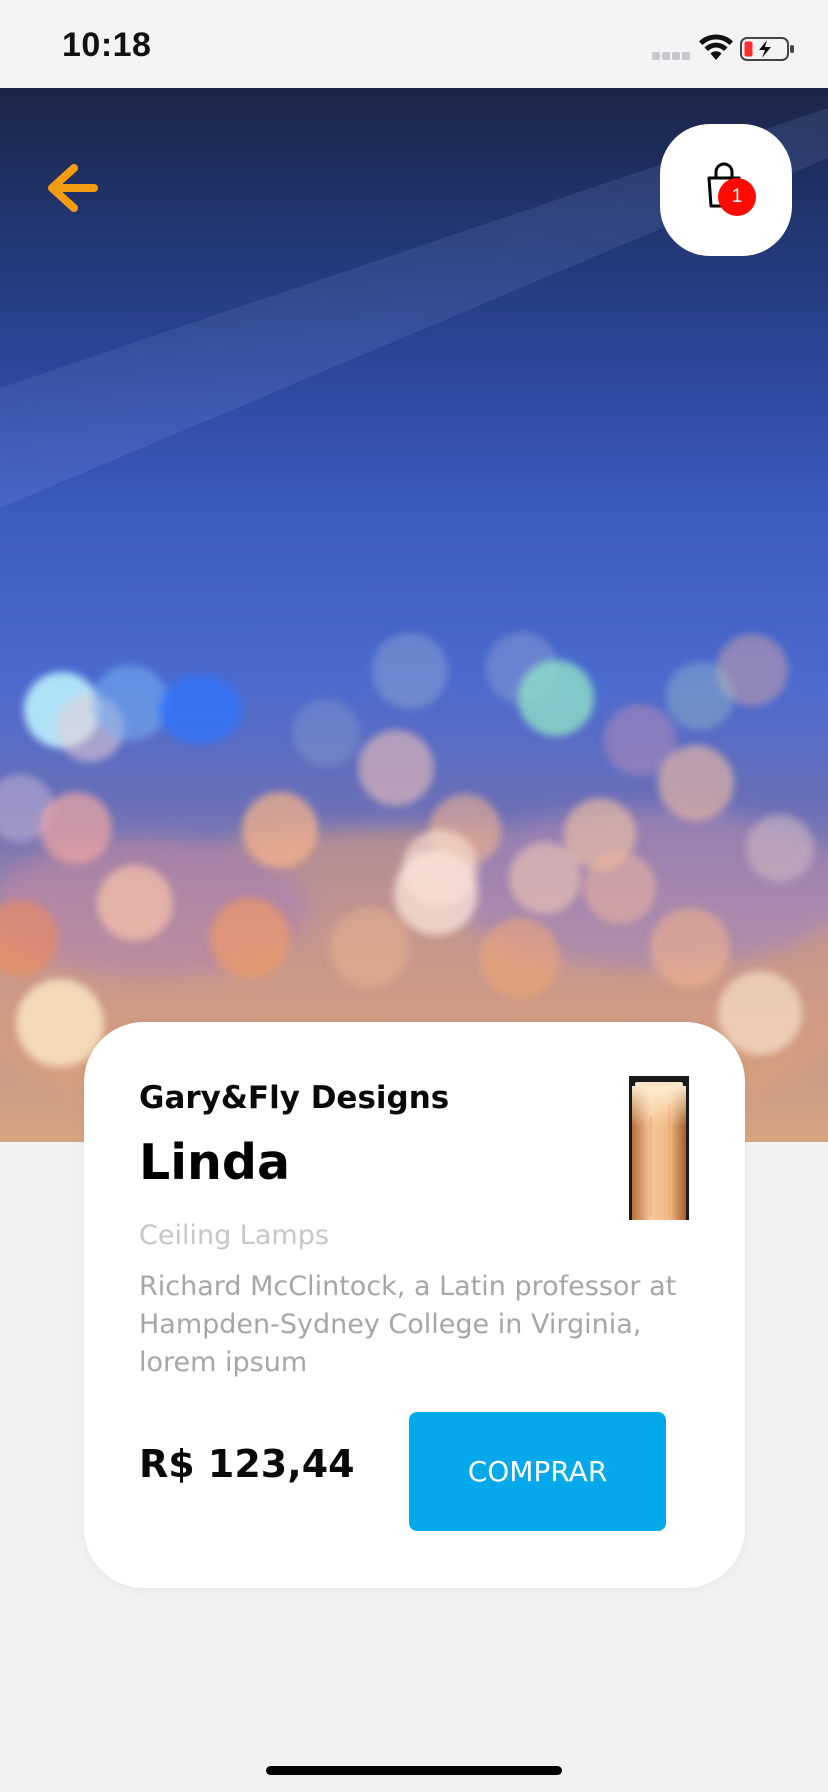  Describe the element at coordinates (414, 44) in the screenshot. I see `status-bar: 10:18` at that location.